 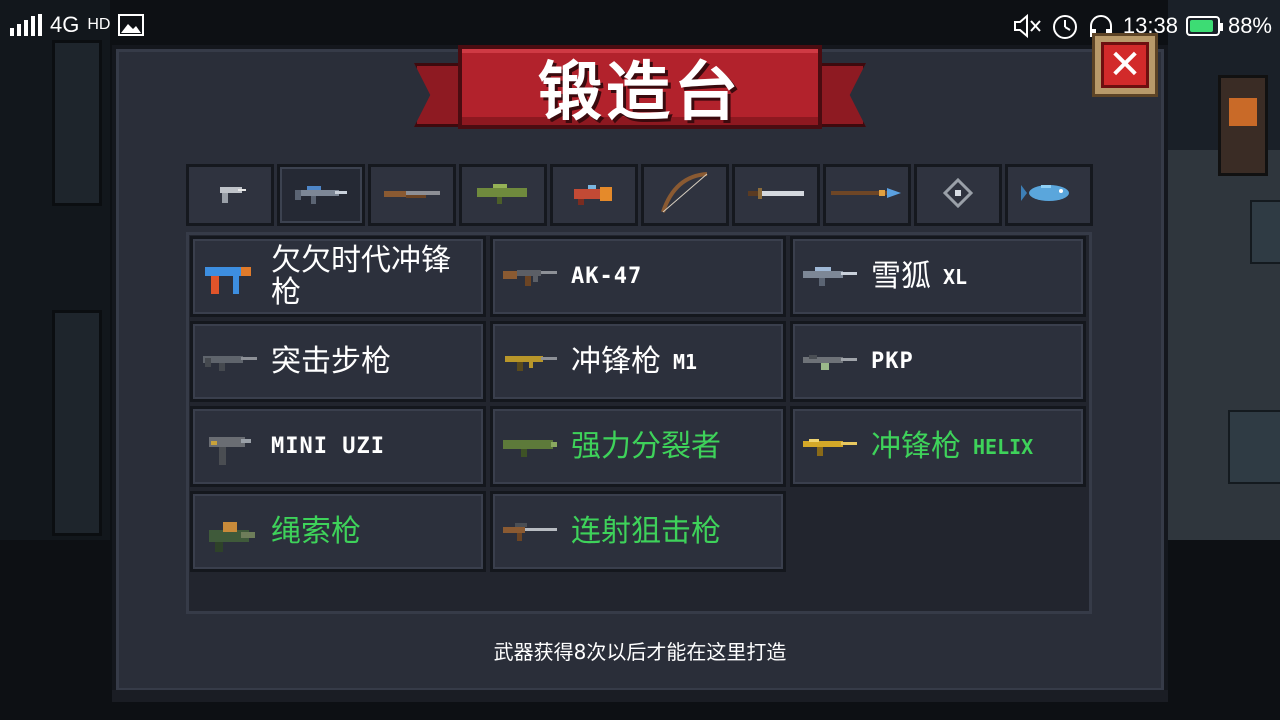 I want to click on hd-indicator: HD, so click(x=99, y=24).